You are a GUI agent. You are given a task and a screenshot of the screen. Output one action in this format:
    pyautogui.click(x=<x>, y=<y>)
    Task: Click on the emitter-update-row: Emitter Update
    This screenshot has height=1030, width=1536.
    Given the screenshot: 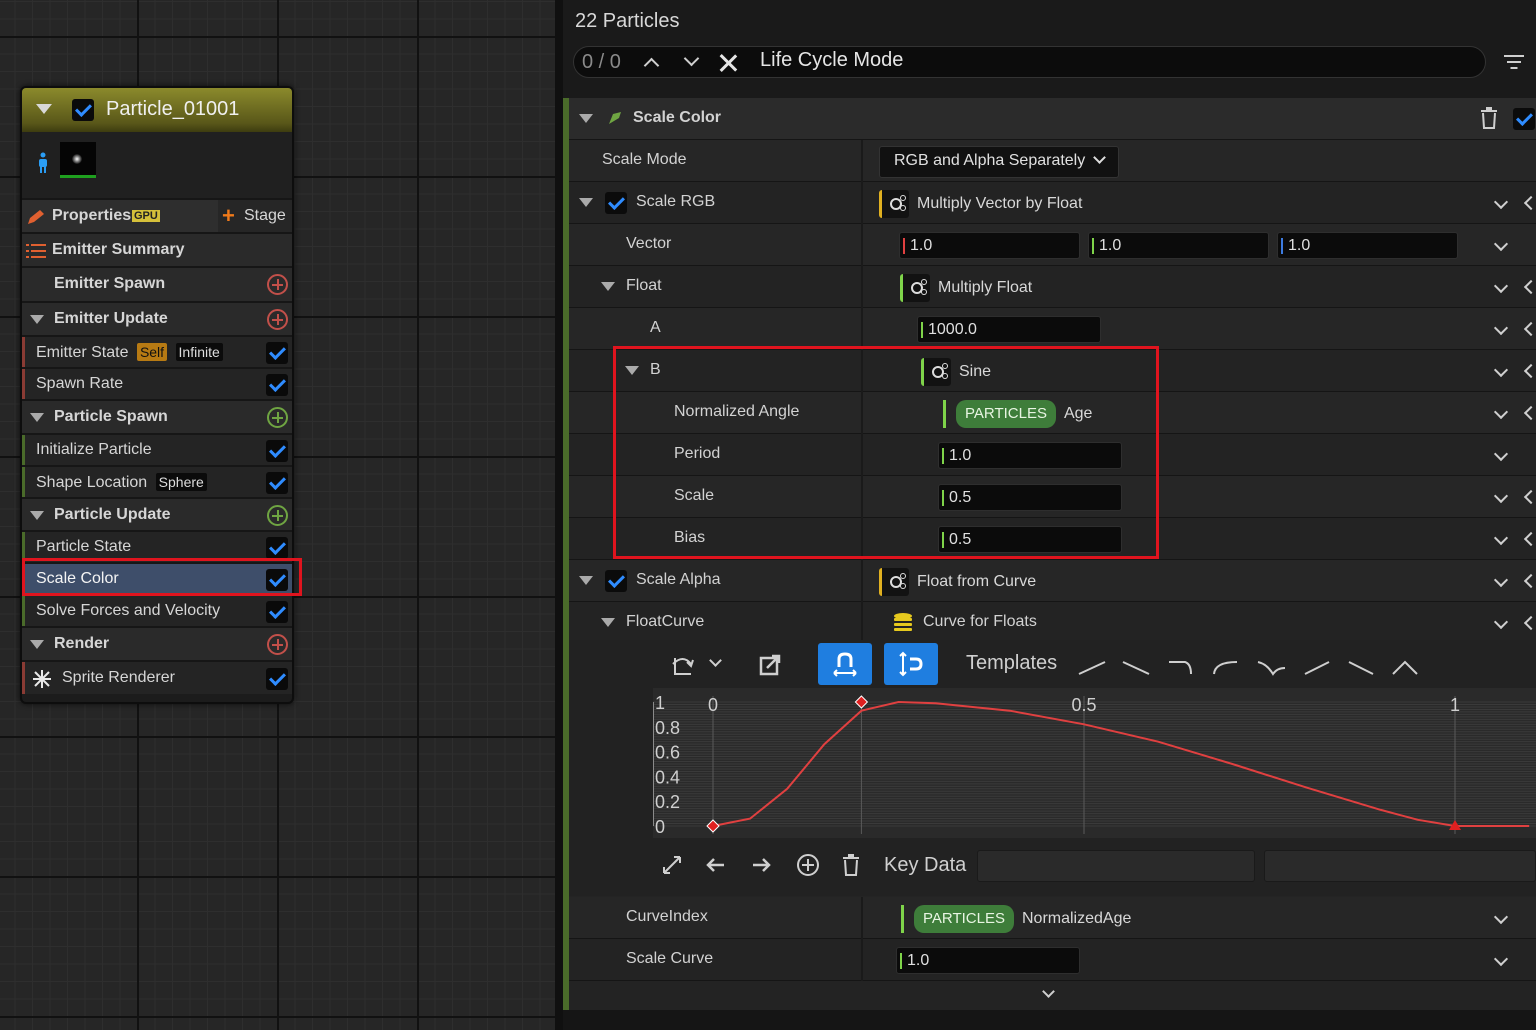 What is the action you would take?
    pyautogui.click(x=157, y=318)
    